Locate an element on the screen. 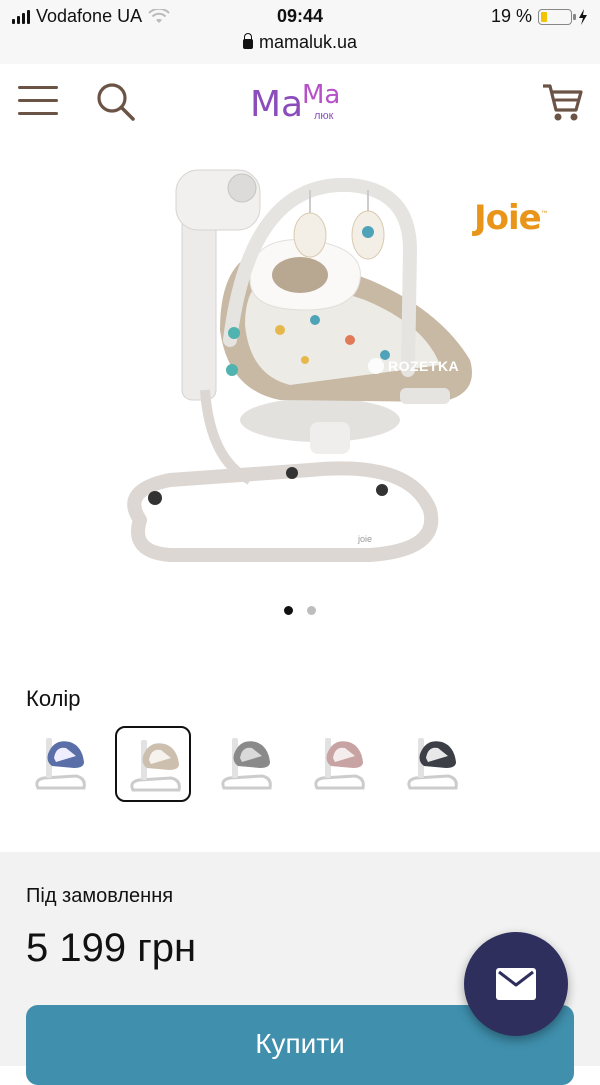 Image resolution: width=600 pixels, height=1085 pixels. logo-subtext: люк is located at coordinates (324, 116).